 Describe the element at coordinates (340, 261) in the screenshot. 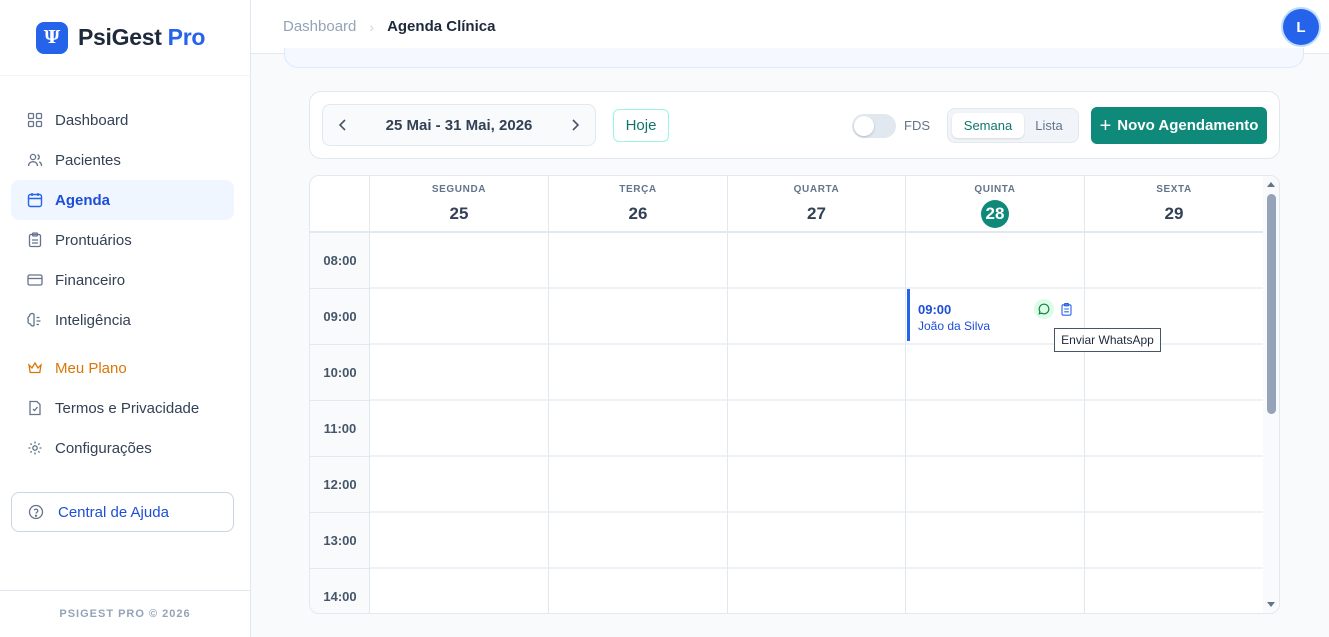

I see `time-label: 08:00` at that location.